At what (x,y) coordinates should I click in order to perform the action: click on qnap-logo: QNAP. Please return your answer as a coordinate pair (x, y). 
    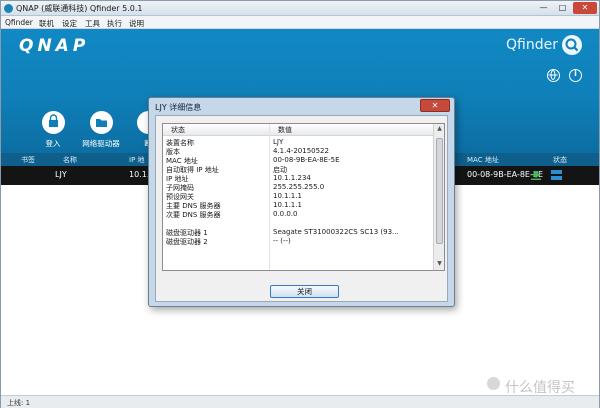
    Looking at the image, I should click on (54, 46).